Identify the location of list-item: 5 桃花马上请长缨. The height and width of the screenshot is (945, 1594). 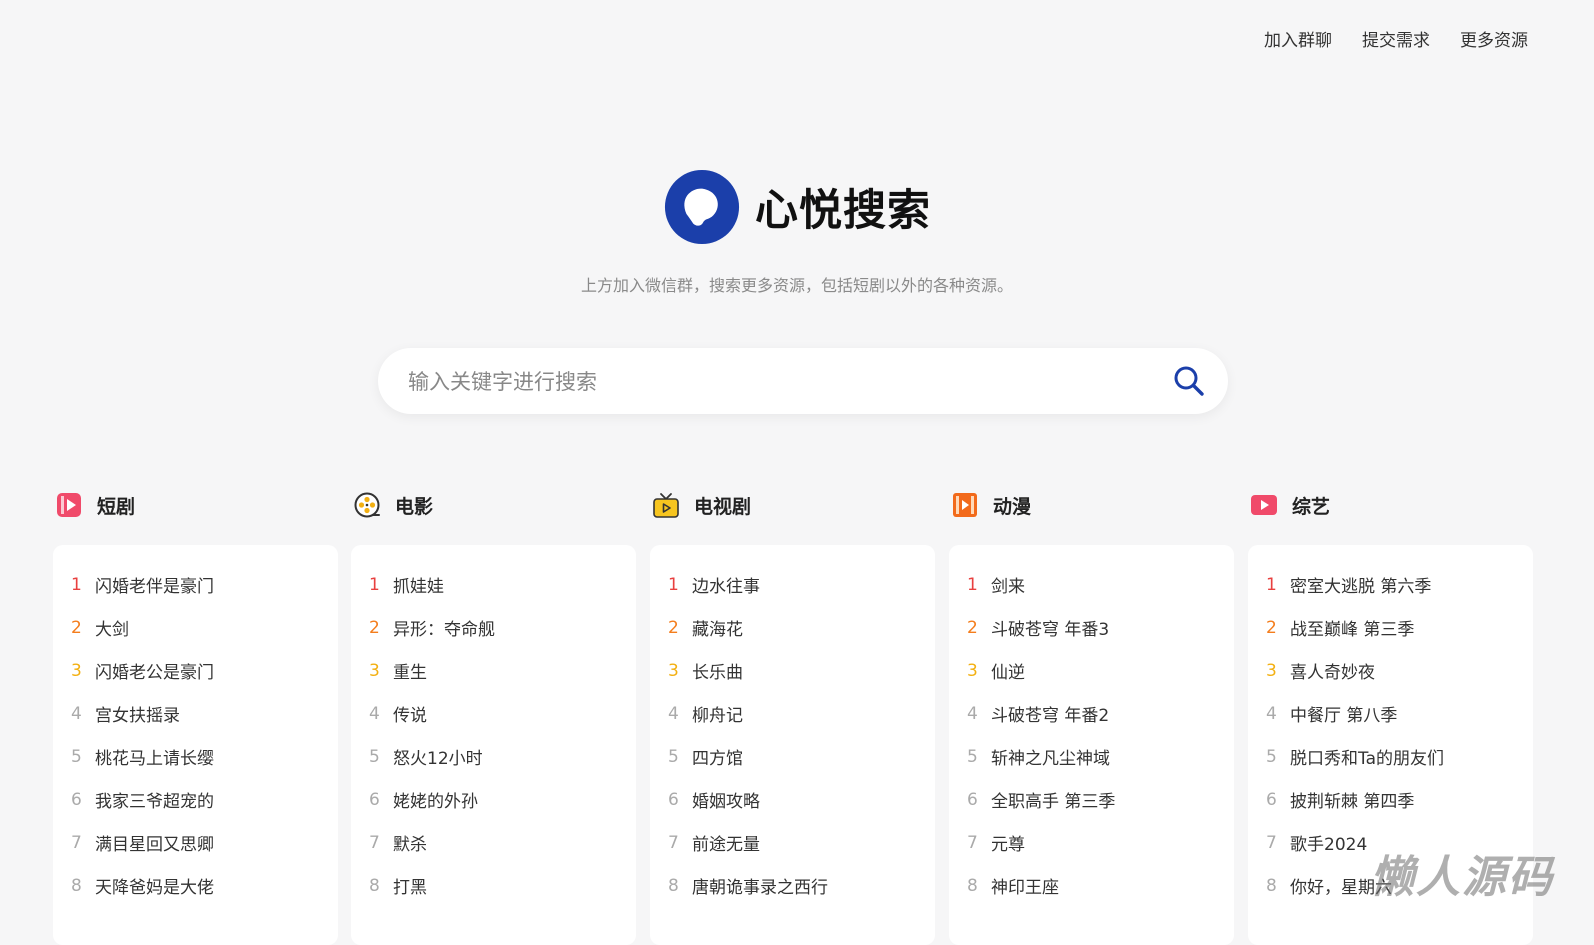
(195, 756).